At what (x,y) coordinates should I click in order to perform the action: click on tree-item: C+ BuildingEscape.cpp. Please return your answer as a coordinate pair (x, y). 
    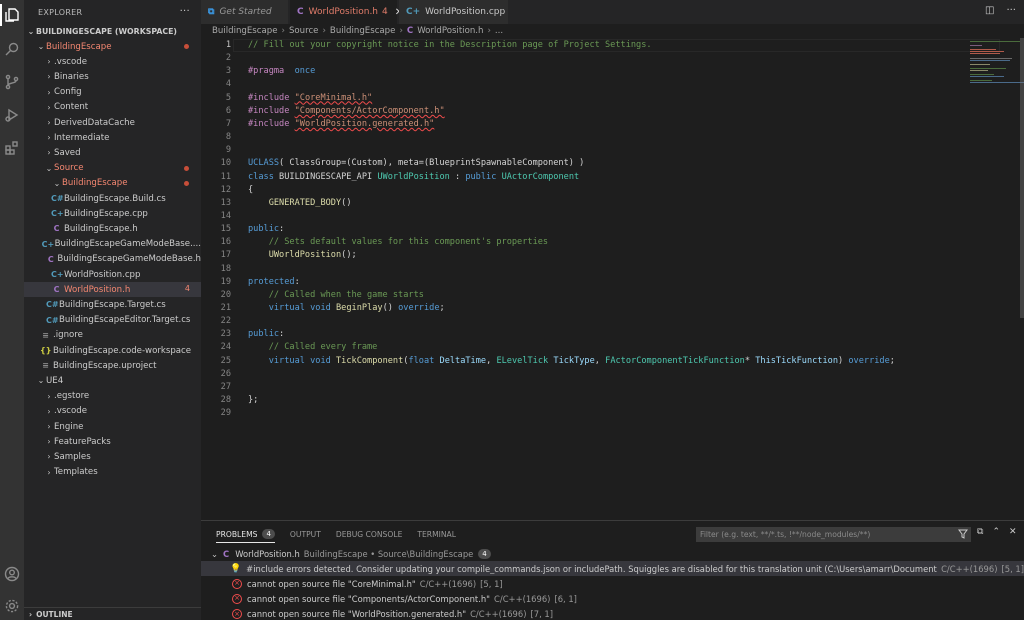
    Looking at the image, I should click on (112, 213).